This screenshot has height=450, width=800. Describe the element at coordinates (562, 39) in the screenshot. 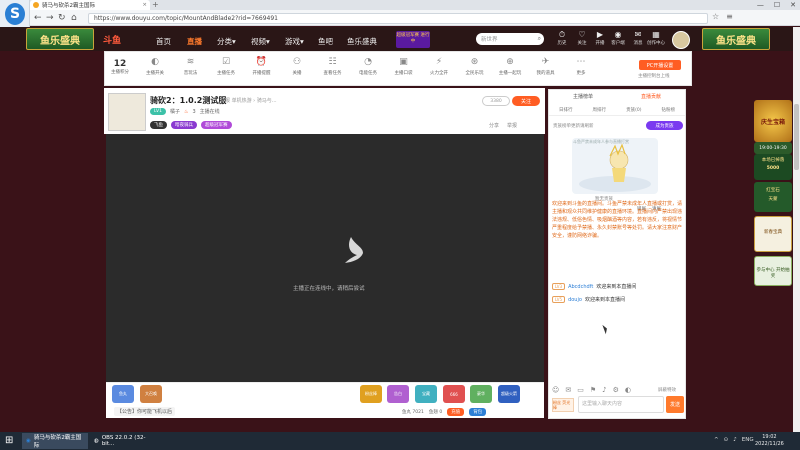

I see `history-button: ⏱ 历史` at that location.